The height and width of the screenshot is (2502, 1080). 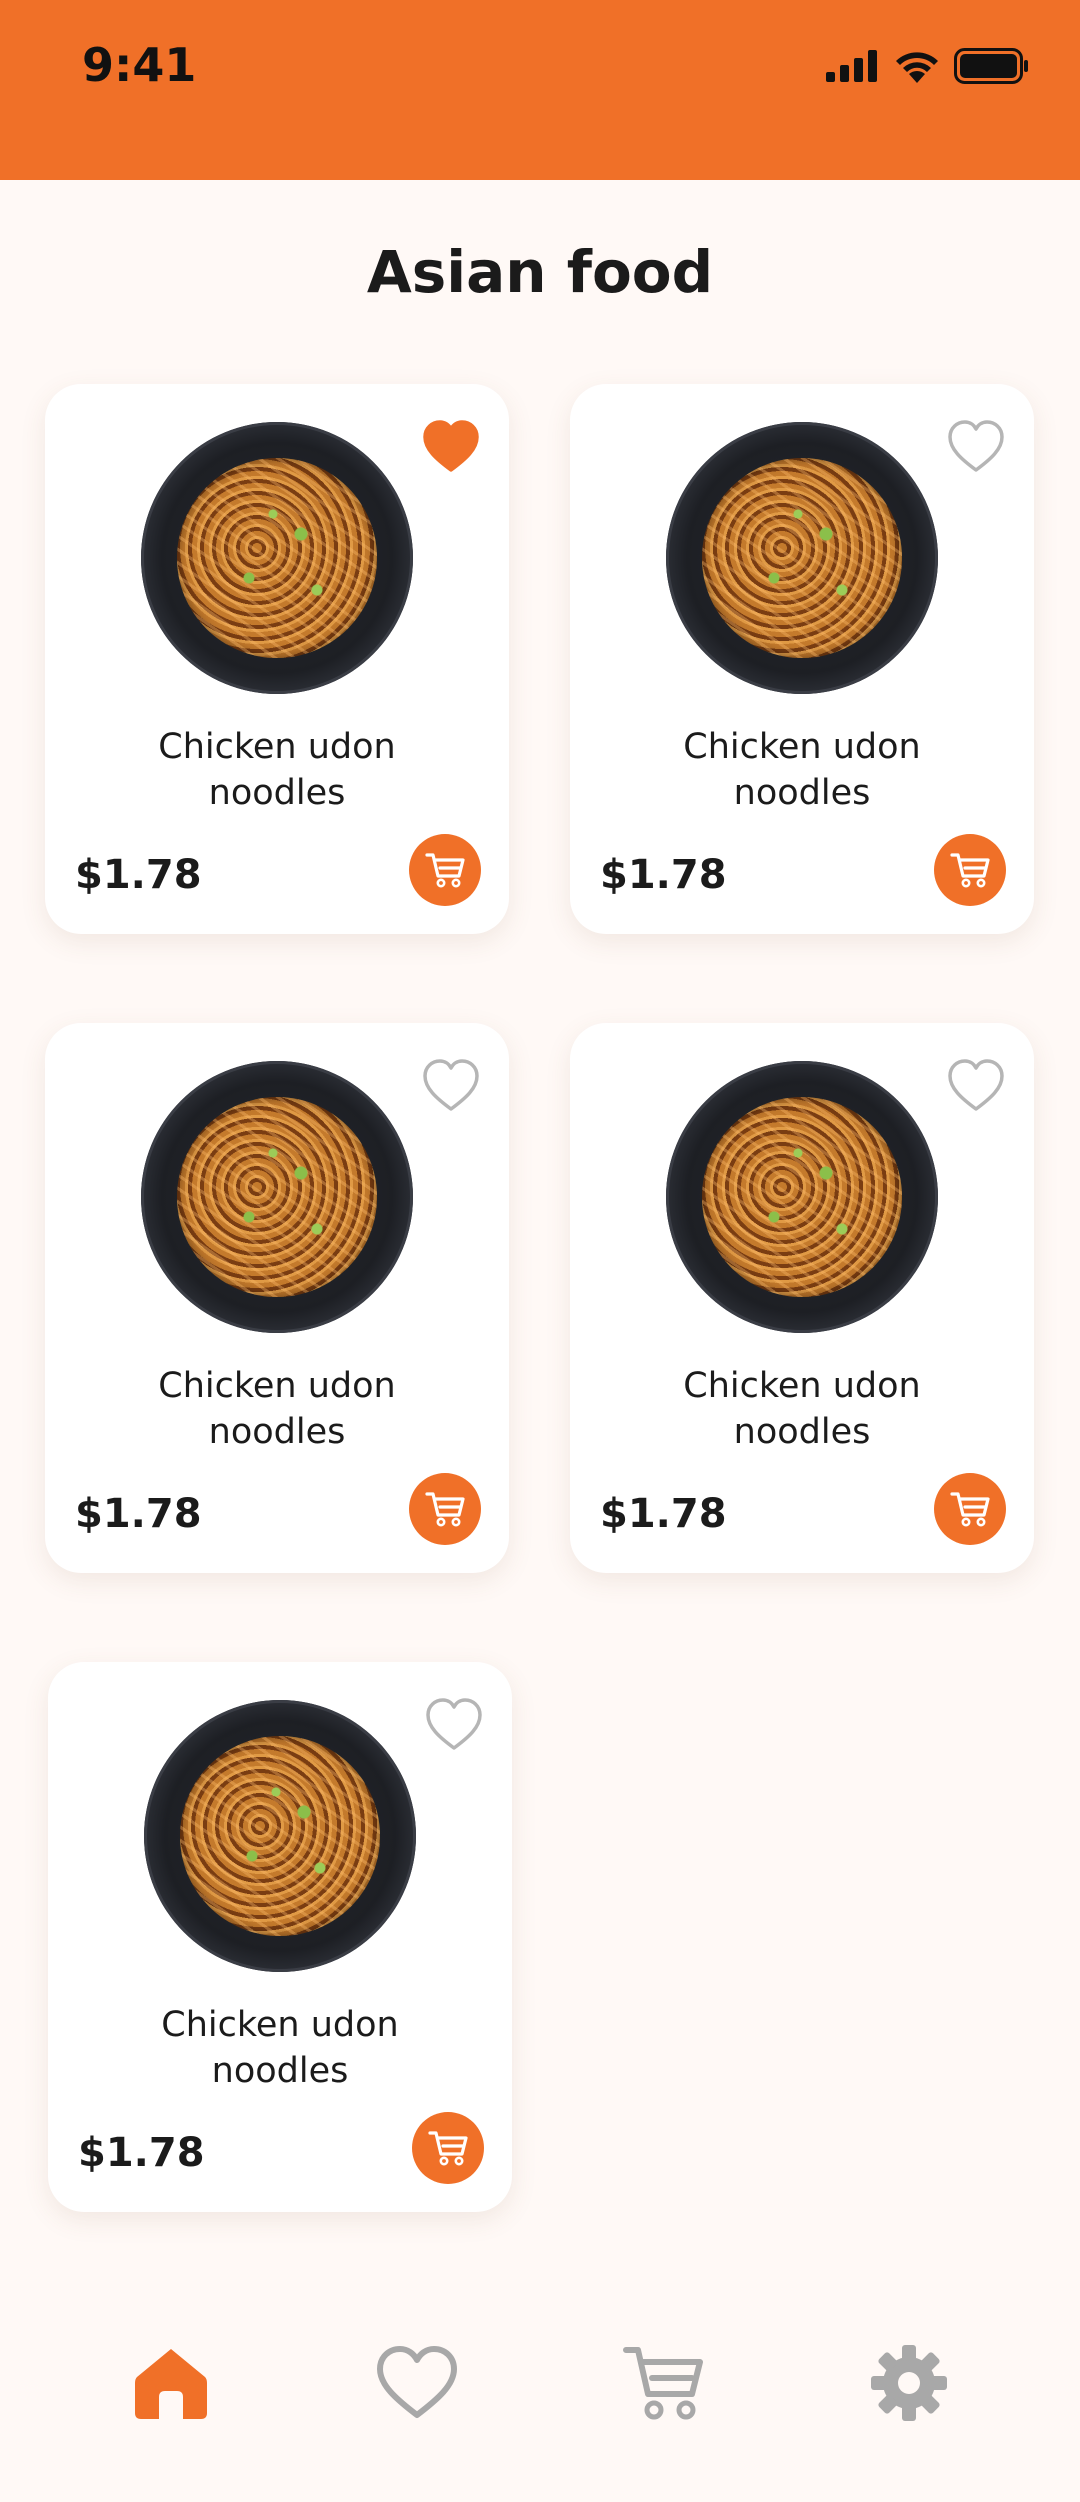 What do you see at coordinates (540, 2380) in the screenshot?
I see `bottom-tab-bar` at bounding box center [540, 2380].